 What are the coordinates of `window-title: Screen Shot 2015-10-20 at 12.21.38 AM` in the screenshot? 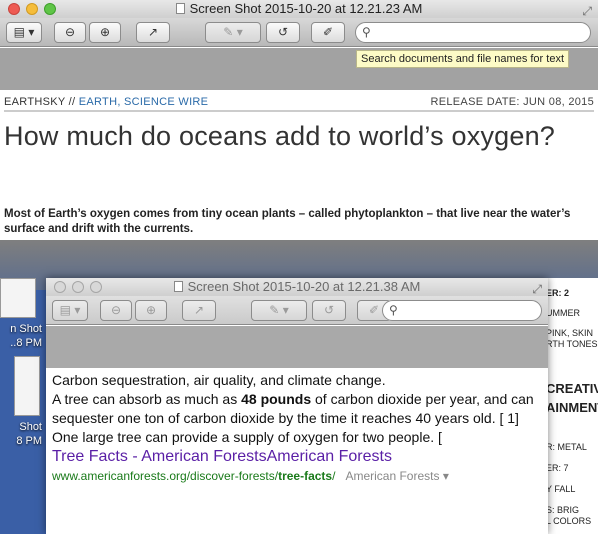 It's located at (304, 286).